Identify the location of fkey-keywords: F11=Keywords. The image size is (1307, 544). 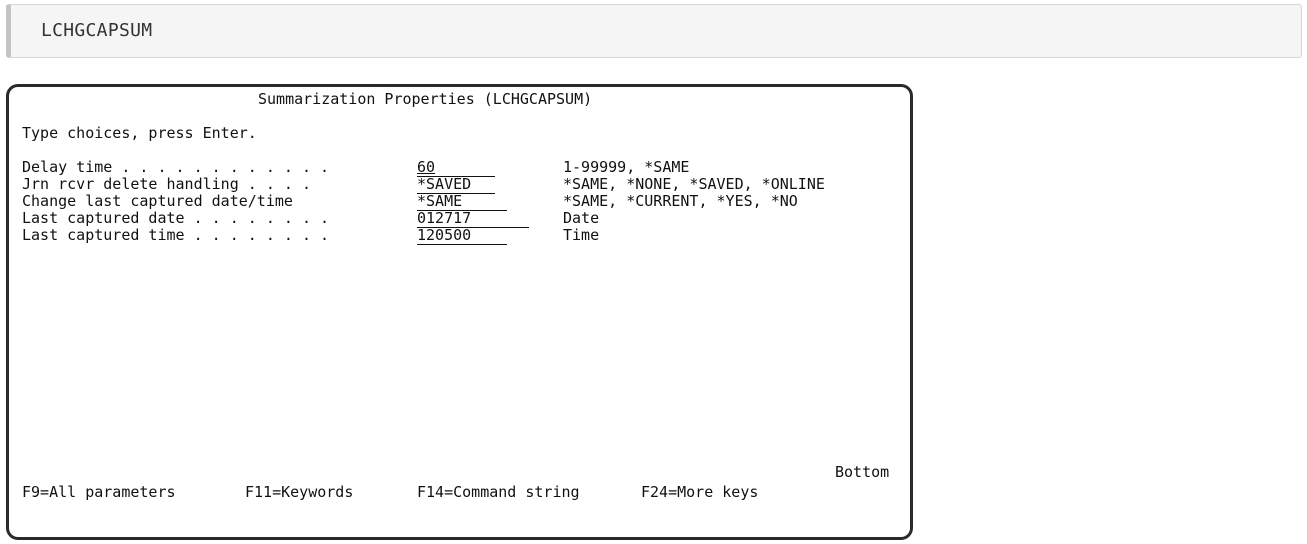
(299, 492).